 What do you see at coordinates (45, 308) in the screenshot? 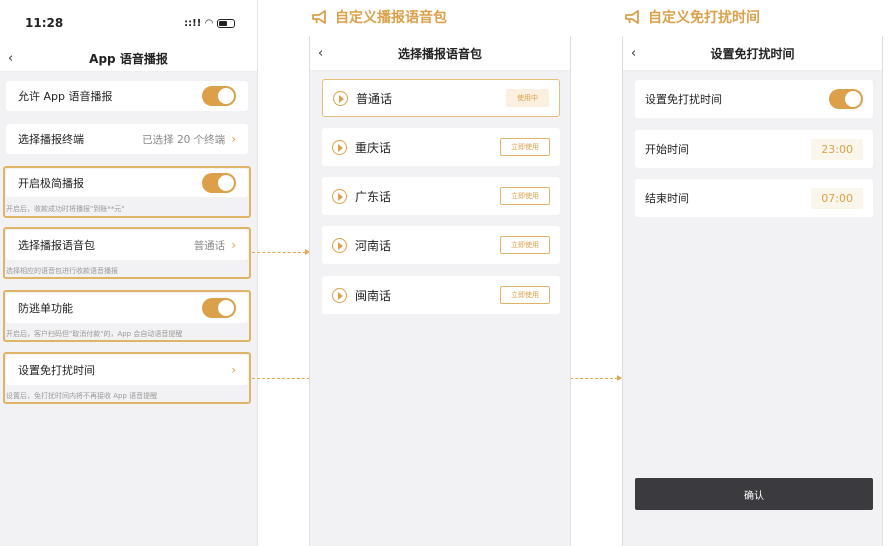
I see `anti-escape-label: 防逃单功能` at bounding box center [45, 308].